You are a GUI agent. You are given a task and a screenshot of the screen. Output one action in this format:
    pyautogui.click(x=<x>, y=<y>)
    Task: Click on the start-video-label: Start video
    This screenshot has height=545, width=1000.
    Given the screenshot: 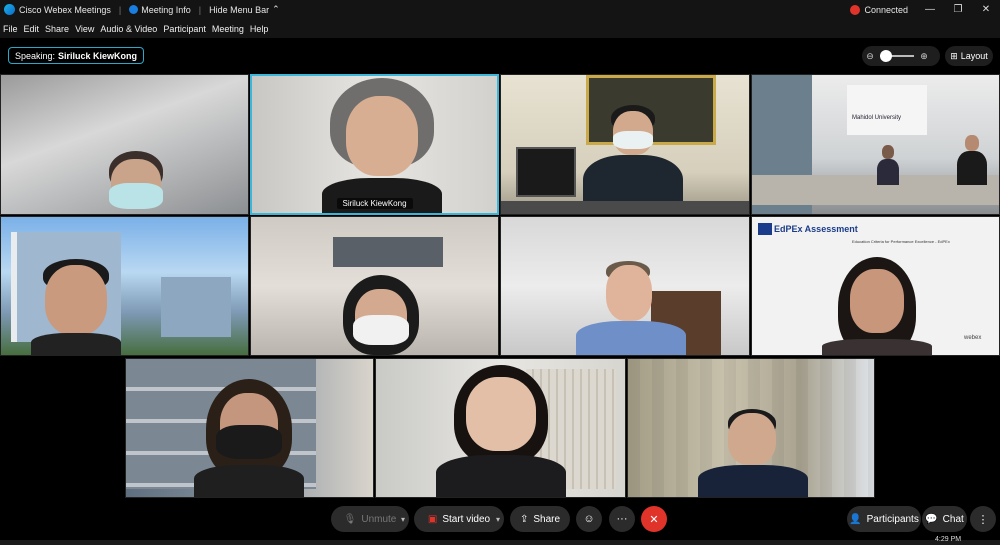 What is the action you would take?
    pyautogui.click(x=466, y=519)
    